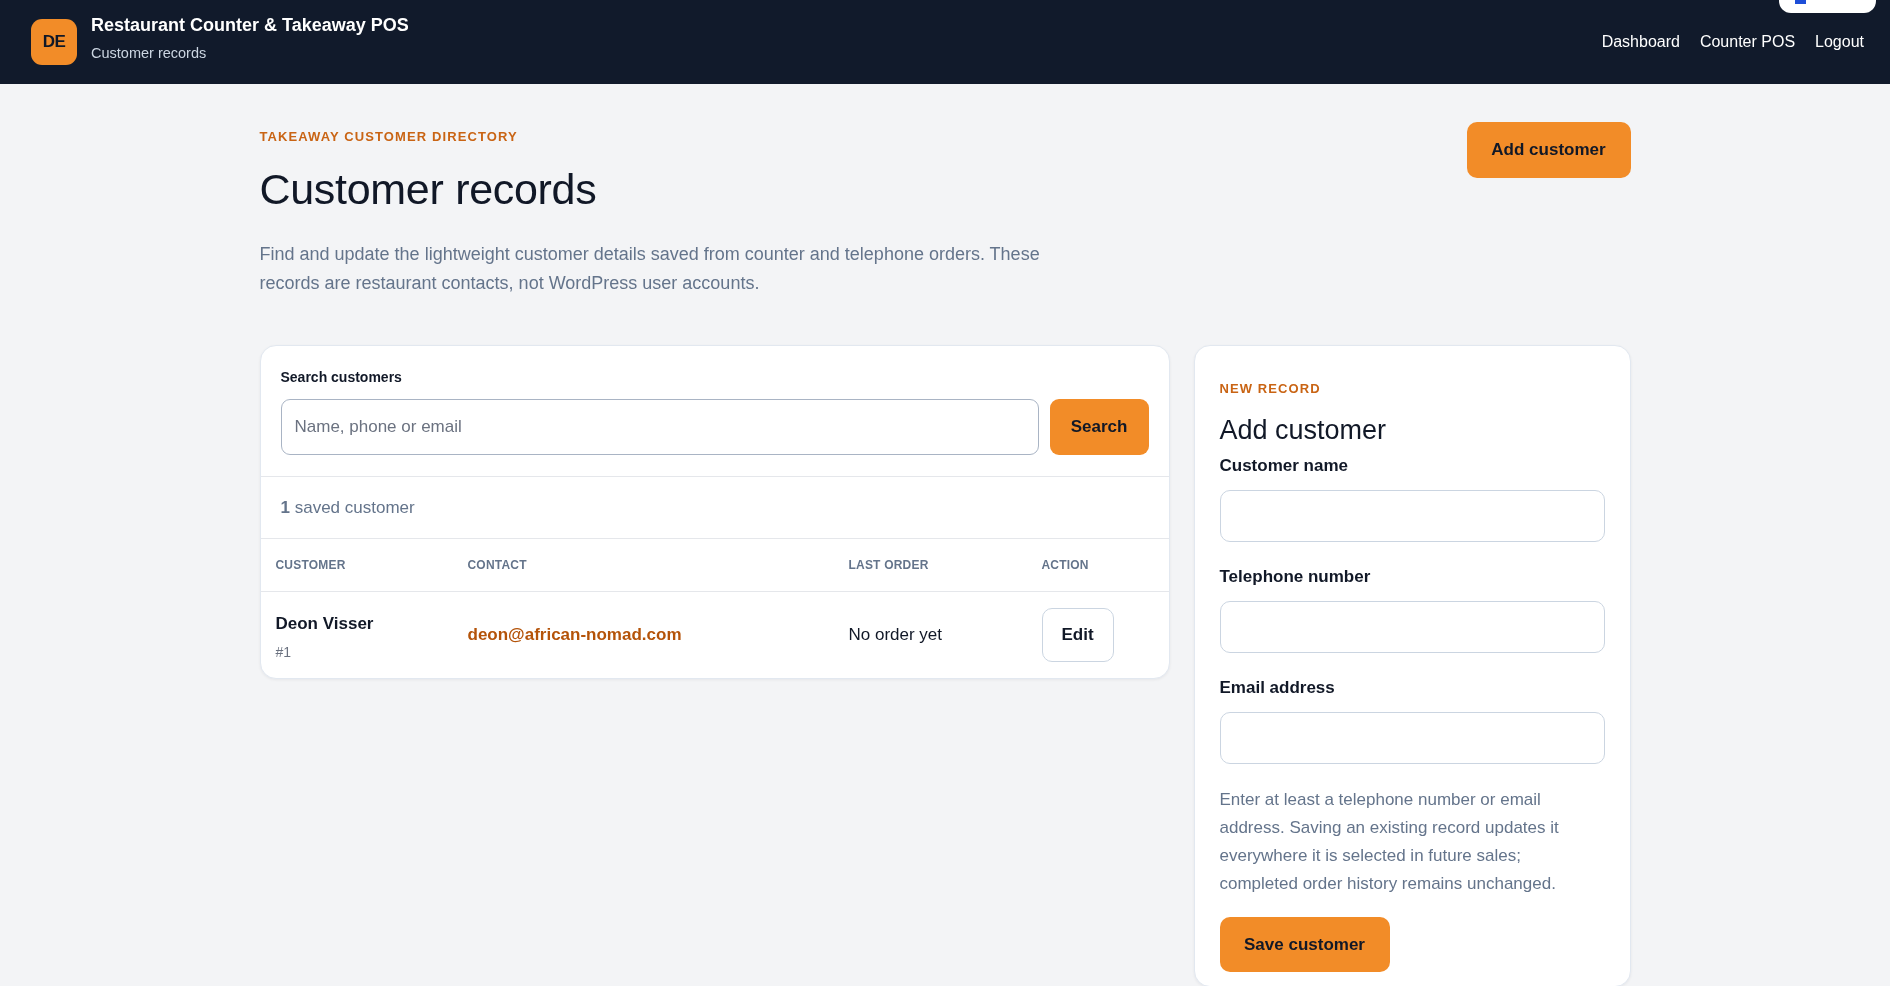 This screenshot has width=1890, height=986. Describe the element at coordinates (497, 564) in the screenshot. I see `column-header: CONTACT` at that location.